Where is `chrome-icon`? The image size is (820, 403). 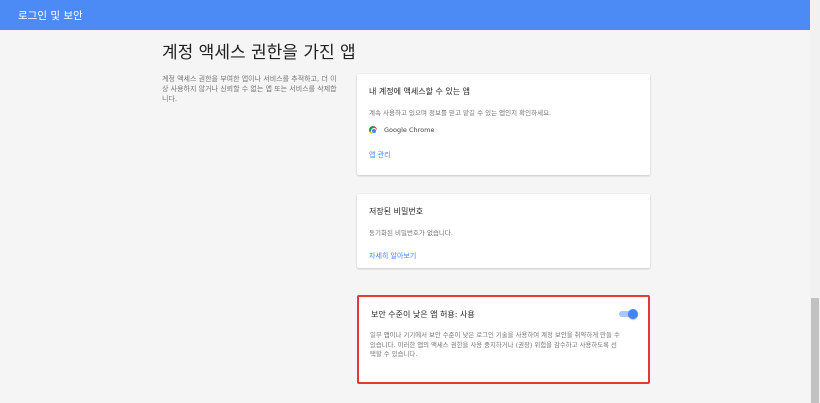
chrome-icon is located at coordinates (373, 130).